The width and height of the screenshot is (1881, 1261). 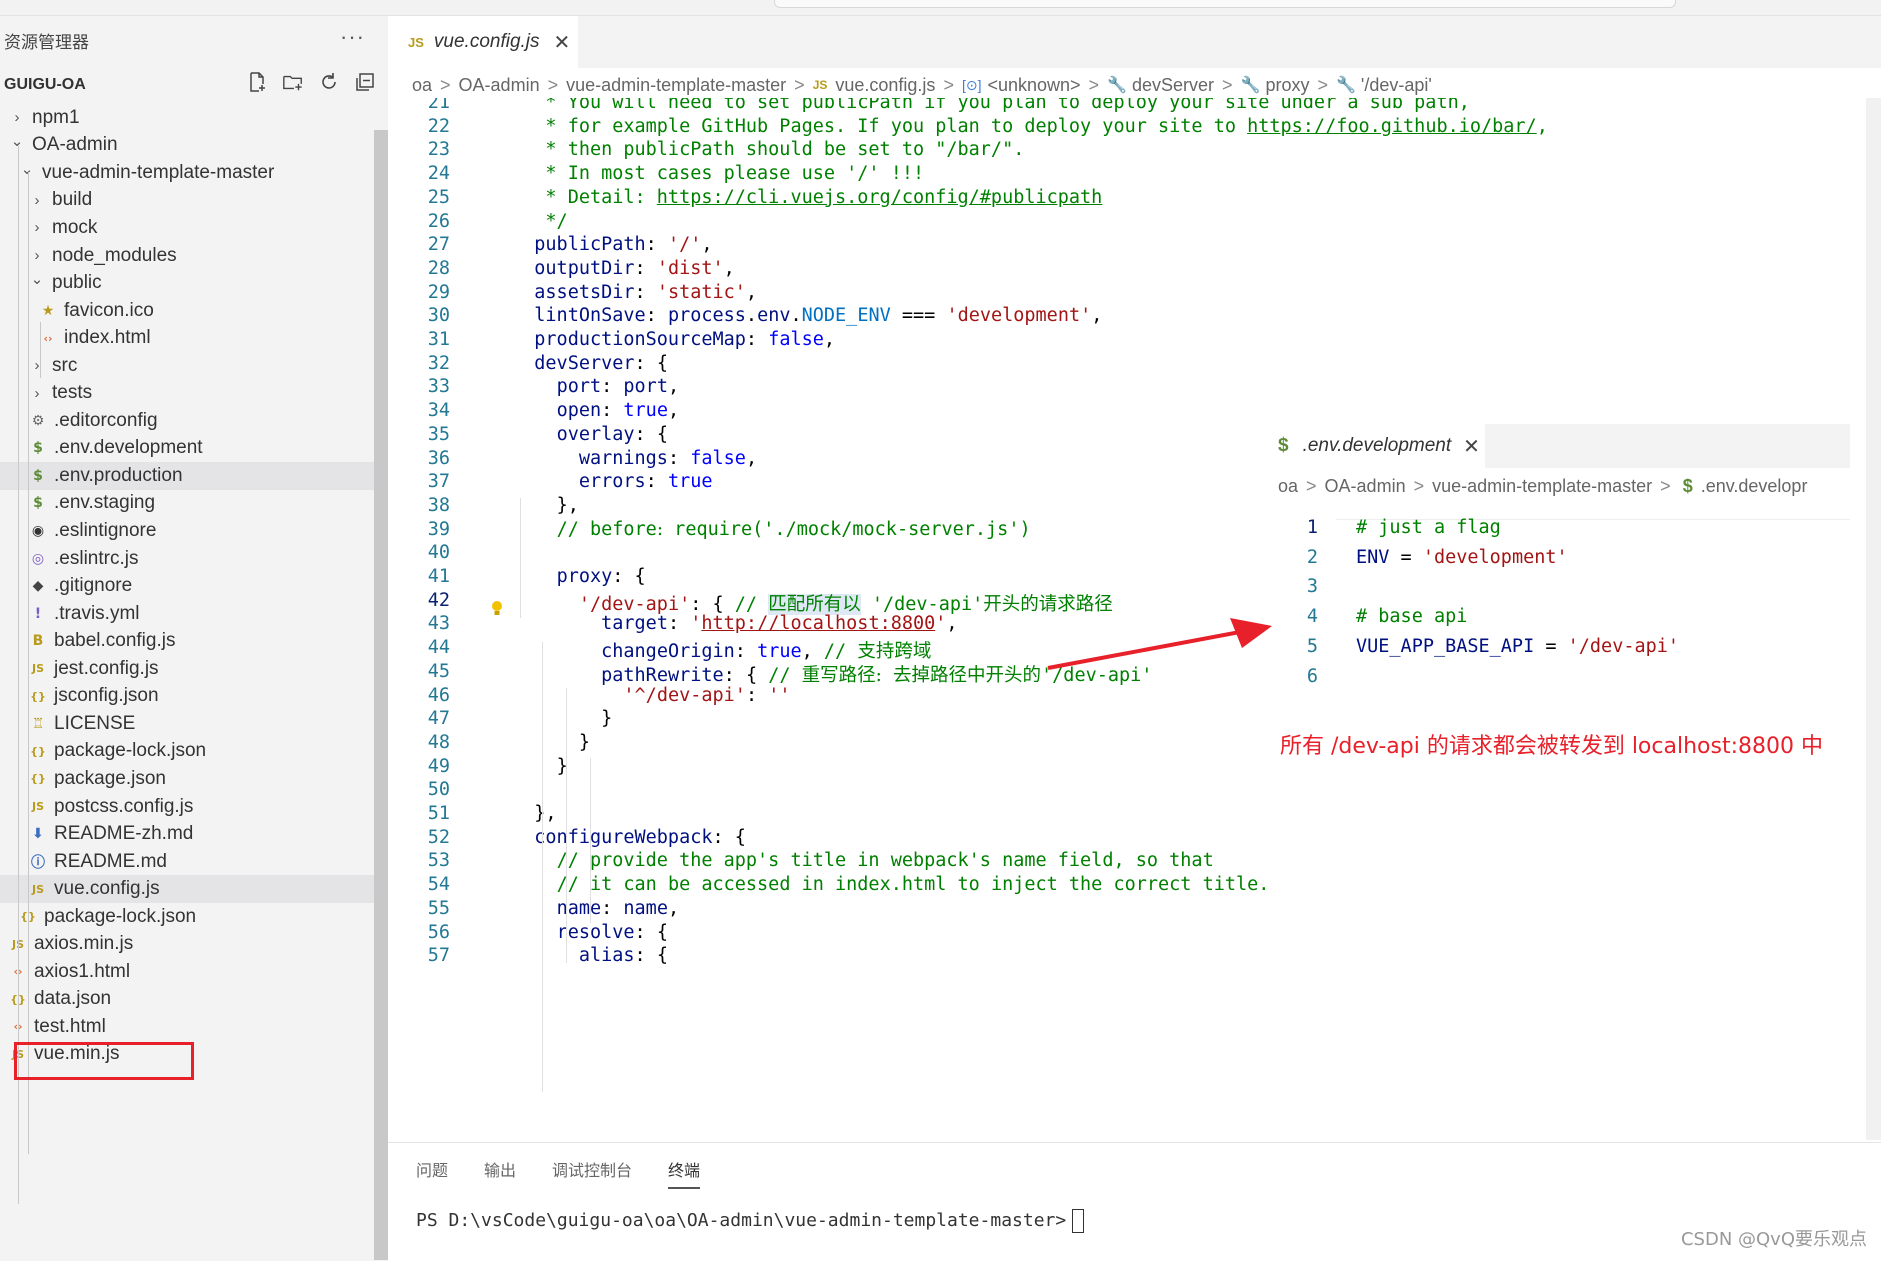 What do you see at coordinates (194, 421) in the screenshot?
I see `tree-item: ⚙ .editorconfig` at bounding box center [194, 421].